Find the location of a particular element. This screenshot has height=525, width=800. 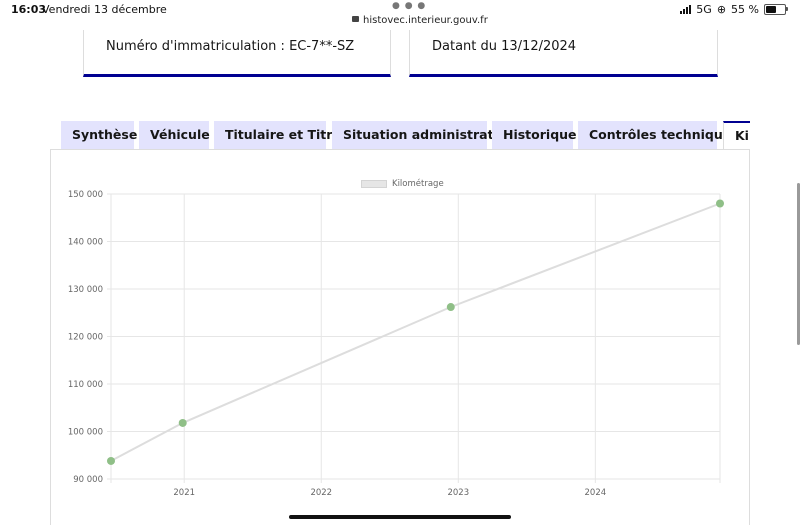

x-tick-label: 2024 is located at coordinates (596, 493).